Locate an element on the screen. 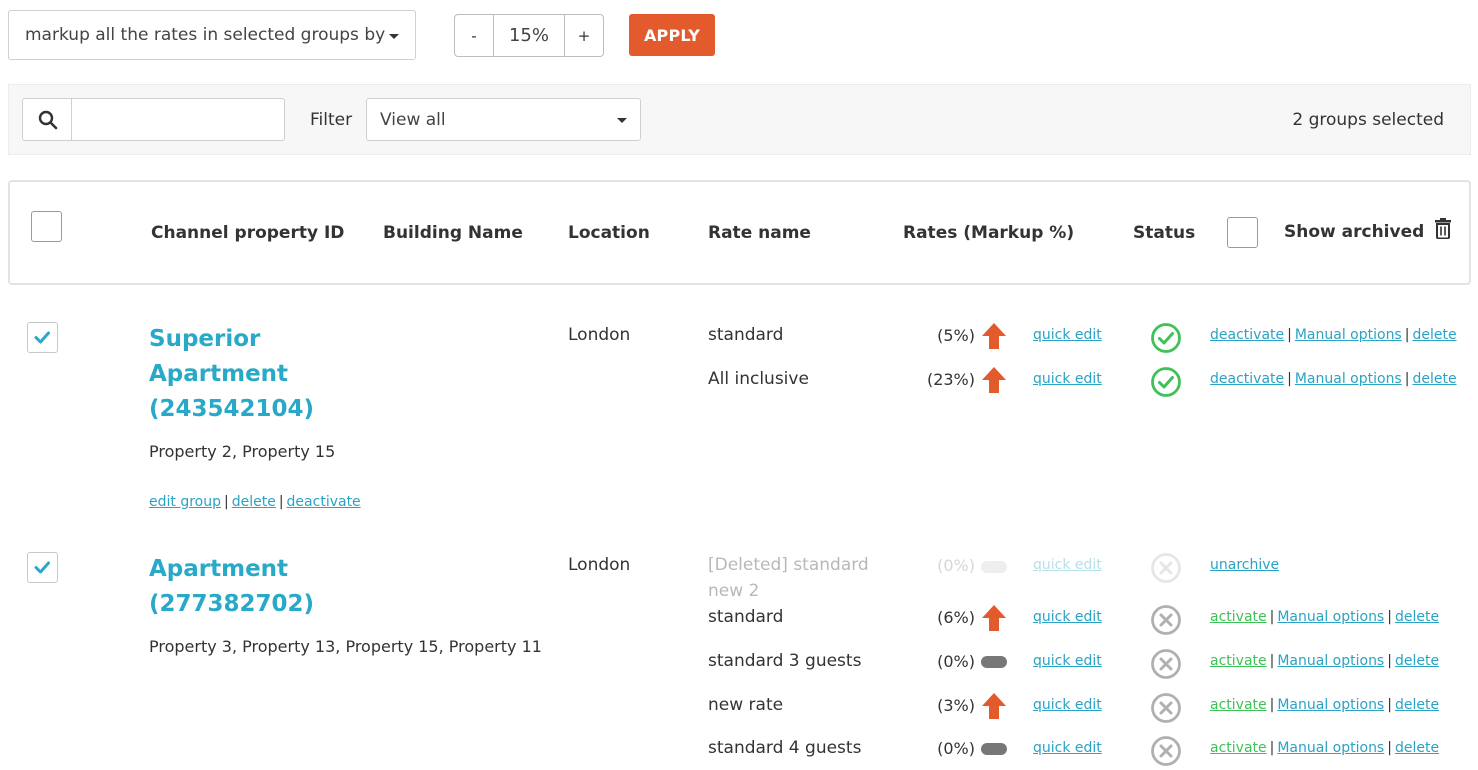 The image size is (1478, 770). col-channel-property-id: Channel property ID is located at coordinates (247, 233).